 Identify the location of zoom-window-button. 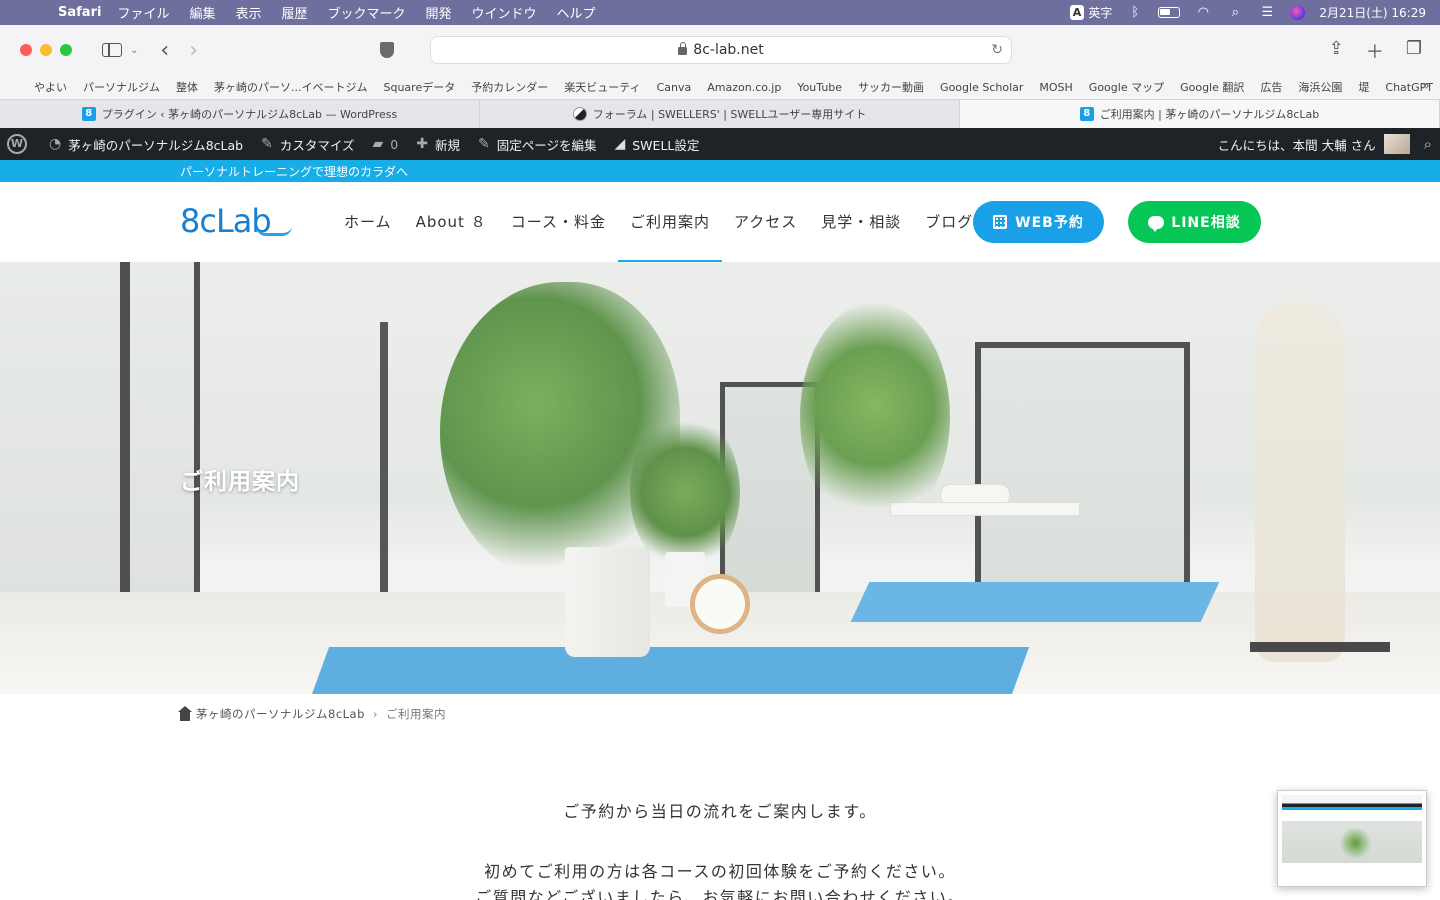
(66, 50).